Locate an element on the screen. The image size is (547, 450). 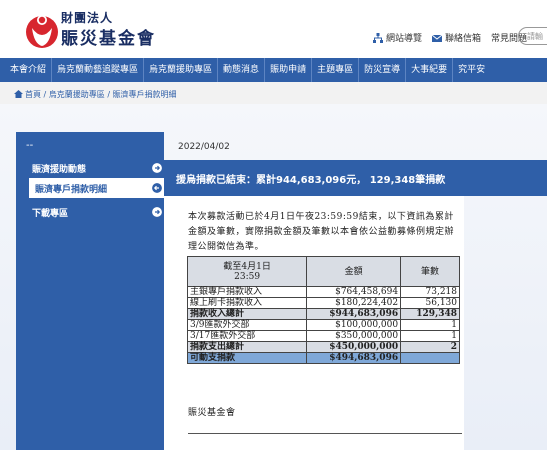
table-row: 捐款收入總計 $944,683,096 129,348 is located at coordinates (323, 314).